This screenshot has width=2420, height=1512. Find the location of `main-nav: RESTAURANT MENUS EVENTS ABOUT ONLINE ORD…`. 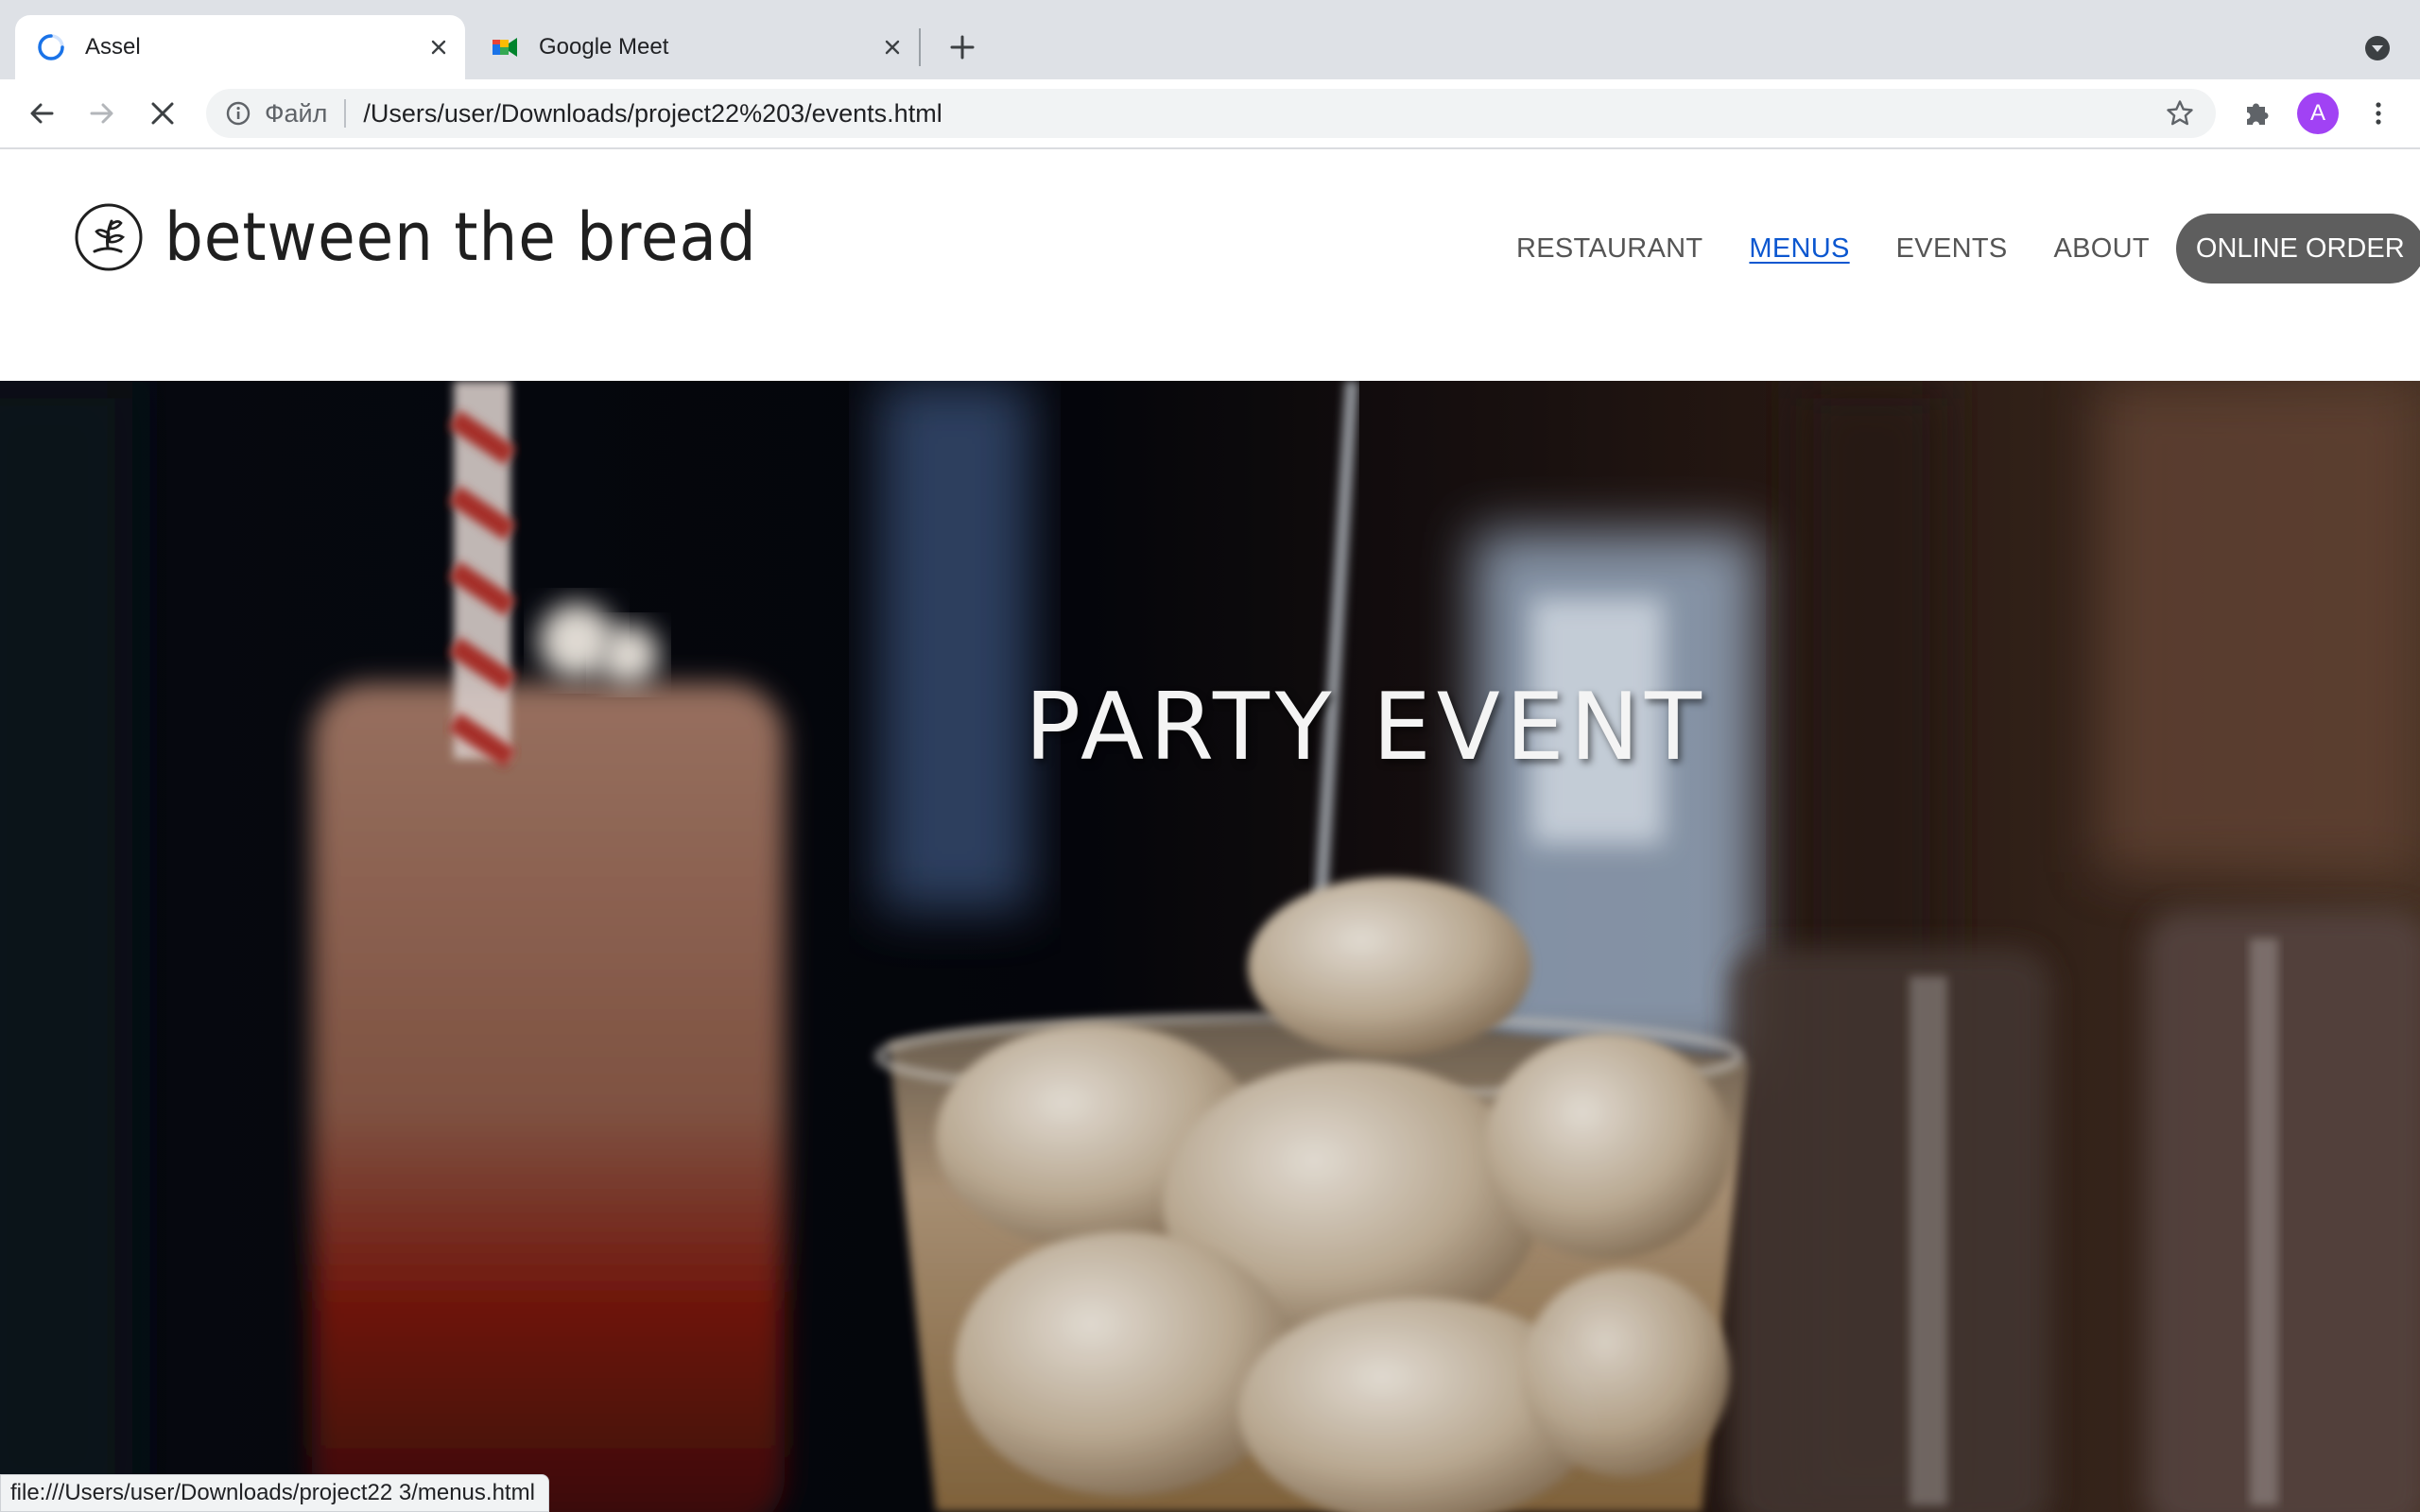

main-nav: RESTAURANT MENUS EVENTS ABOUT ONLINE ORD… is located at coordinates (1968, 249).